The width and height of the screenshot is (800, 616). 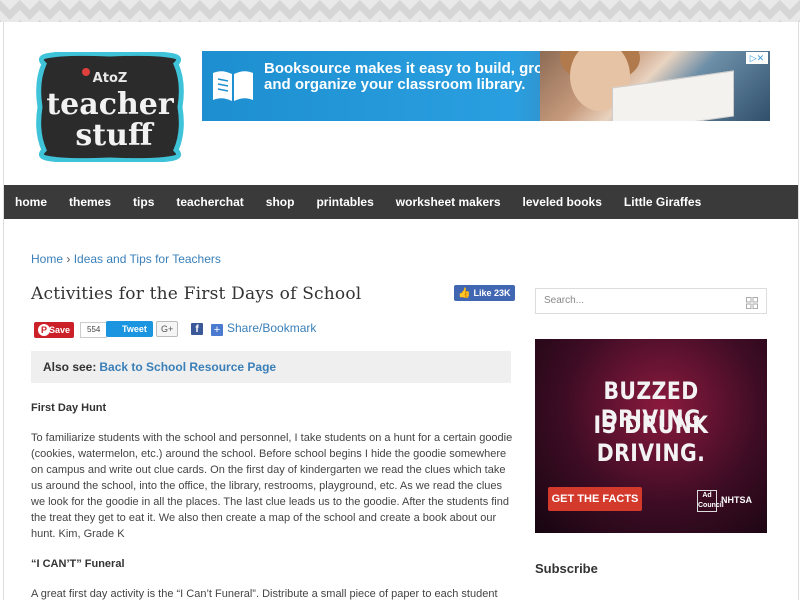 What do you see at coordinates (167, 329) in the screenshot?
I see `google-plus-button: G+` at bounding box center [167, 329].